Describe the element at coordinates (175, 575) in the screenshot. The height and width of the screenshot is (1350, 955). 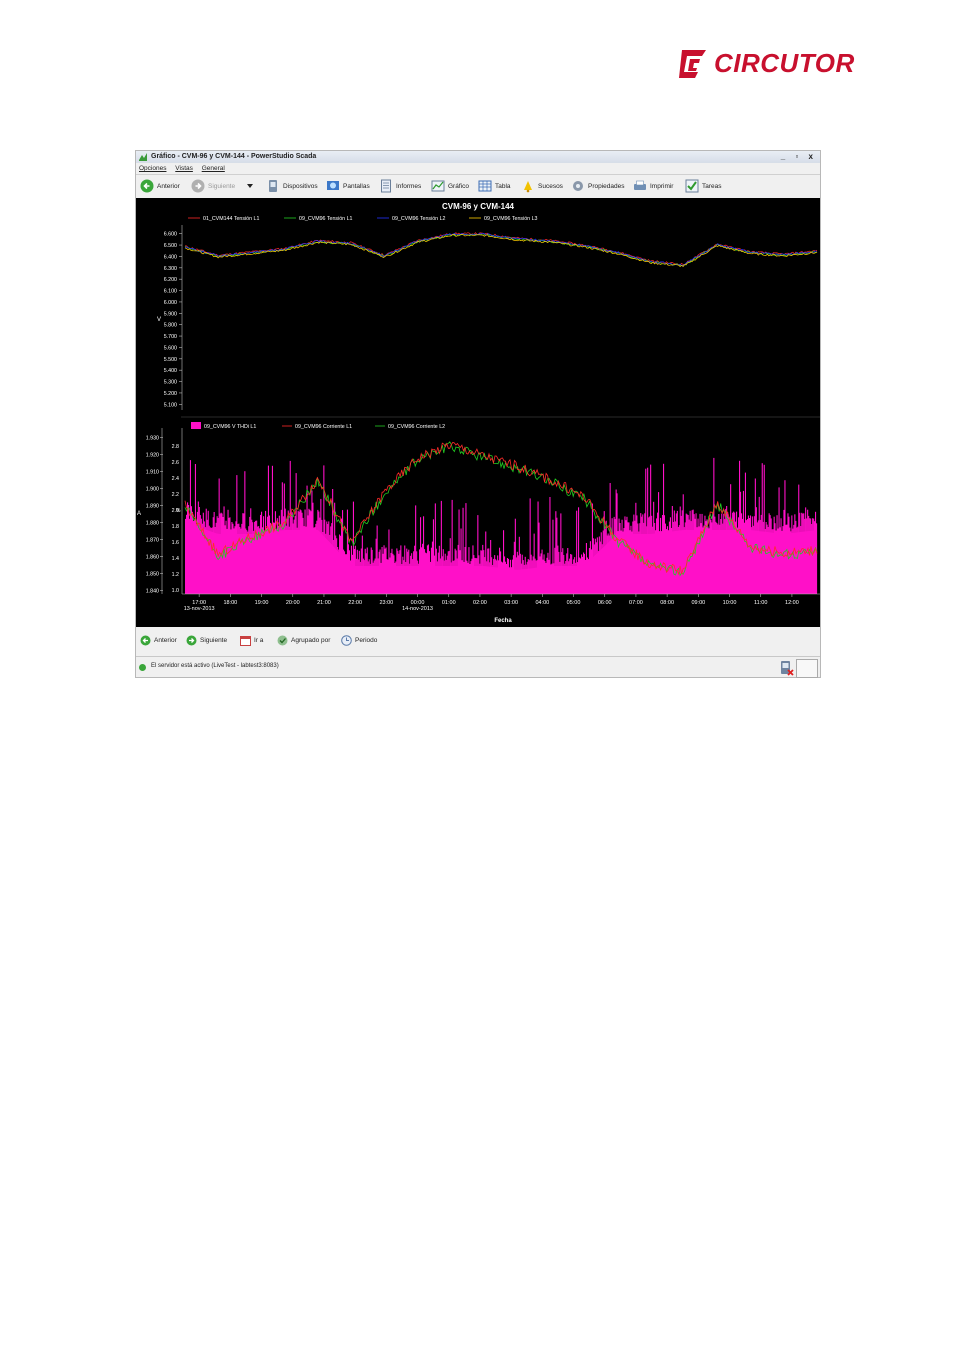
I see `thd-y-tick-label: 1.2` at that location.